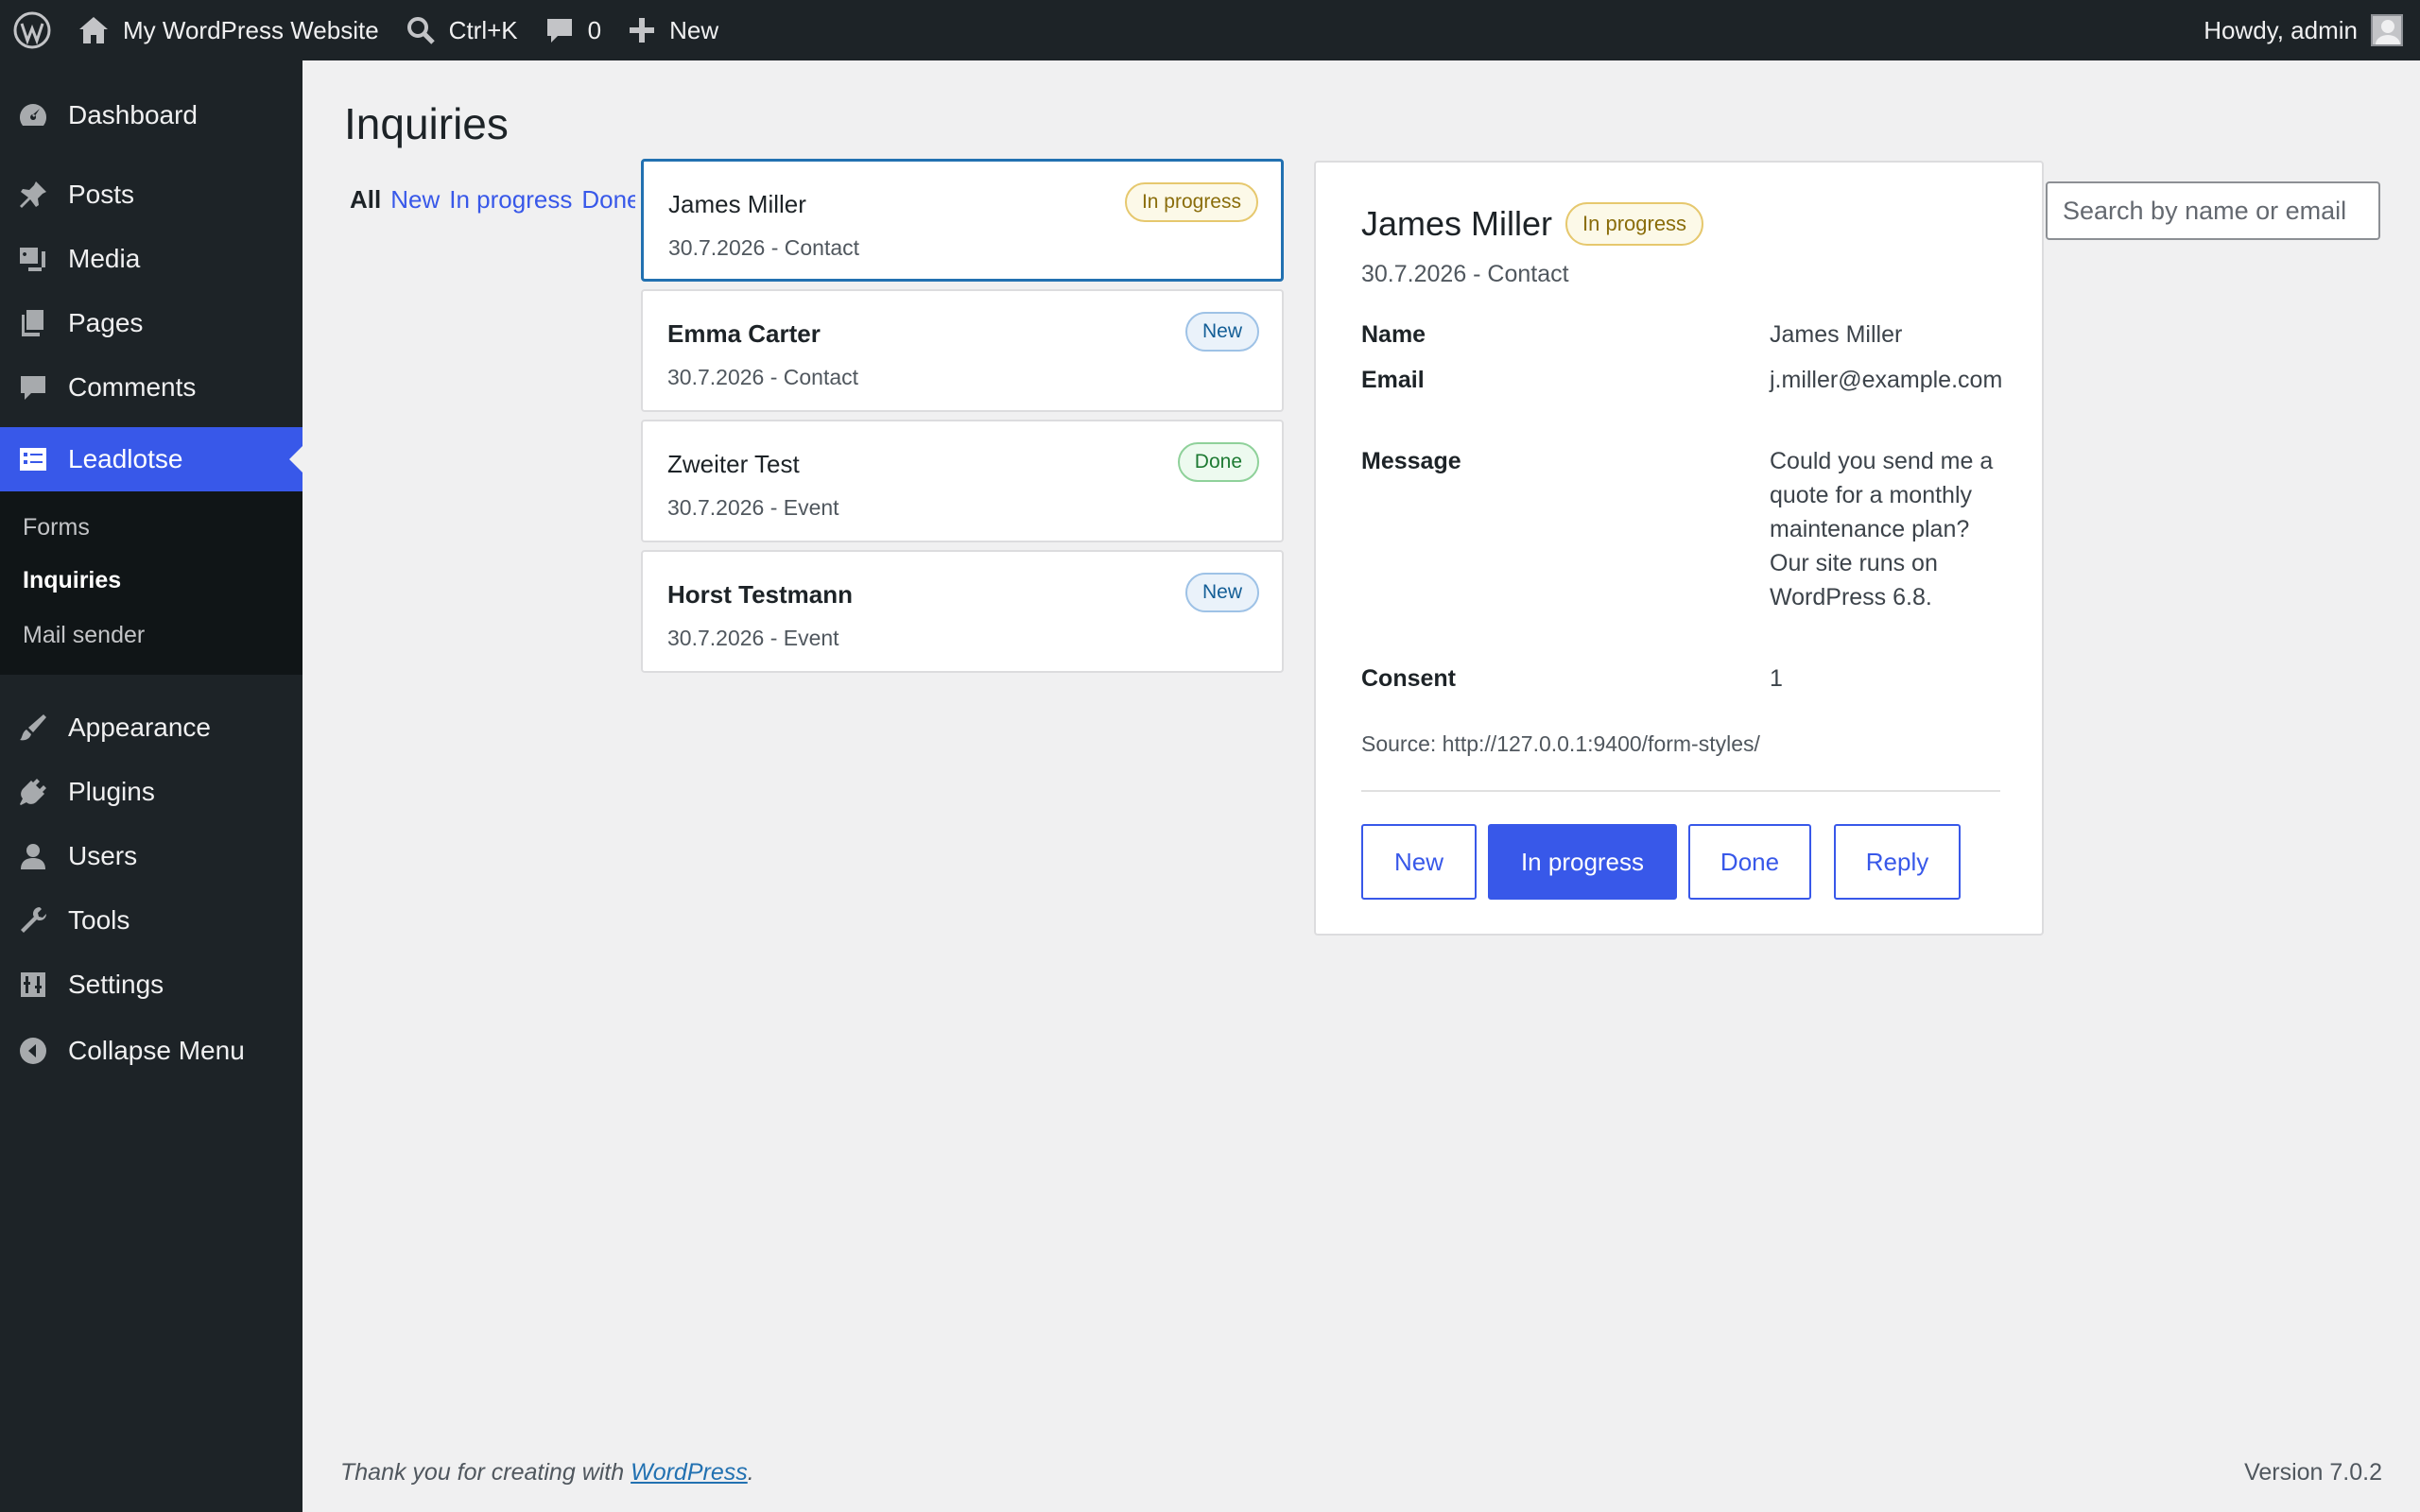 The width and height of the screenshot is (2420, 1512). I want to click on status-badge: In progress, so click(1191, 202).